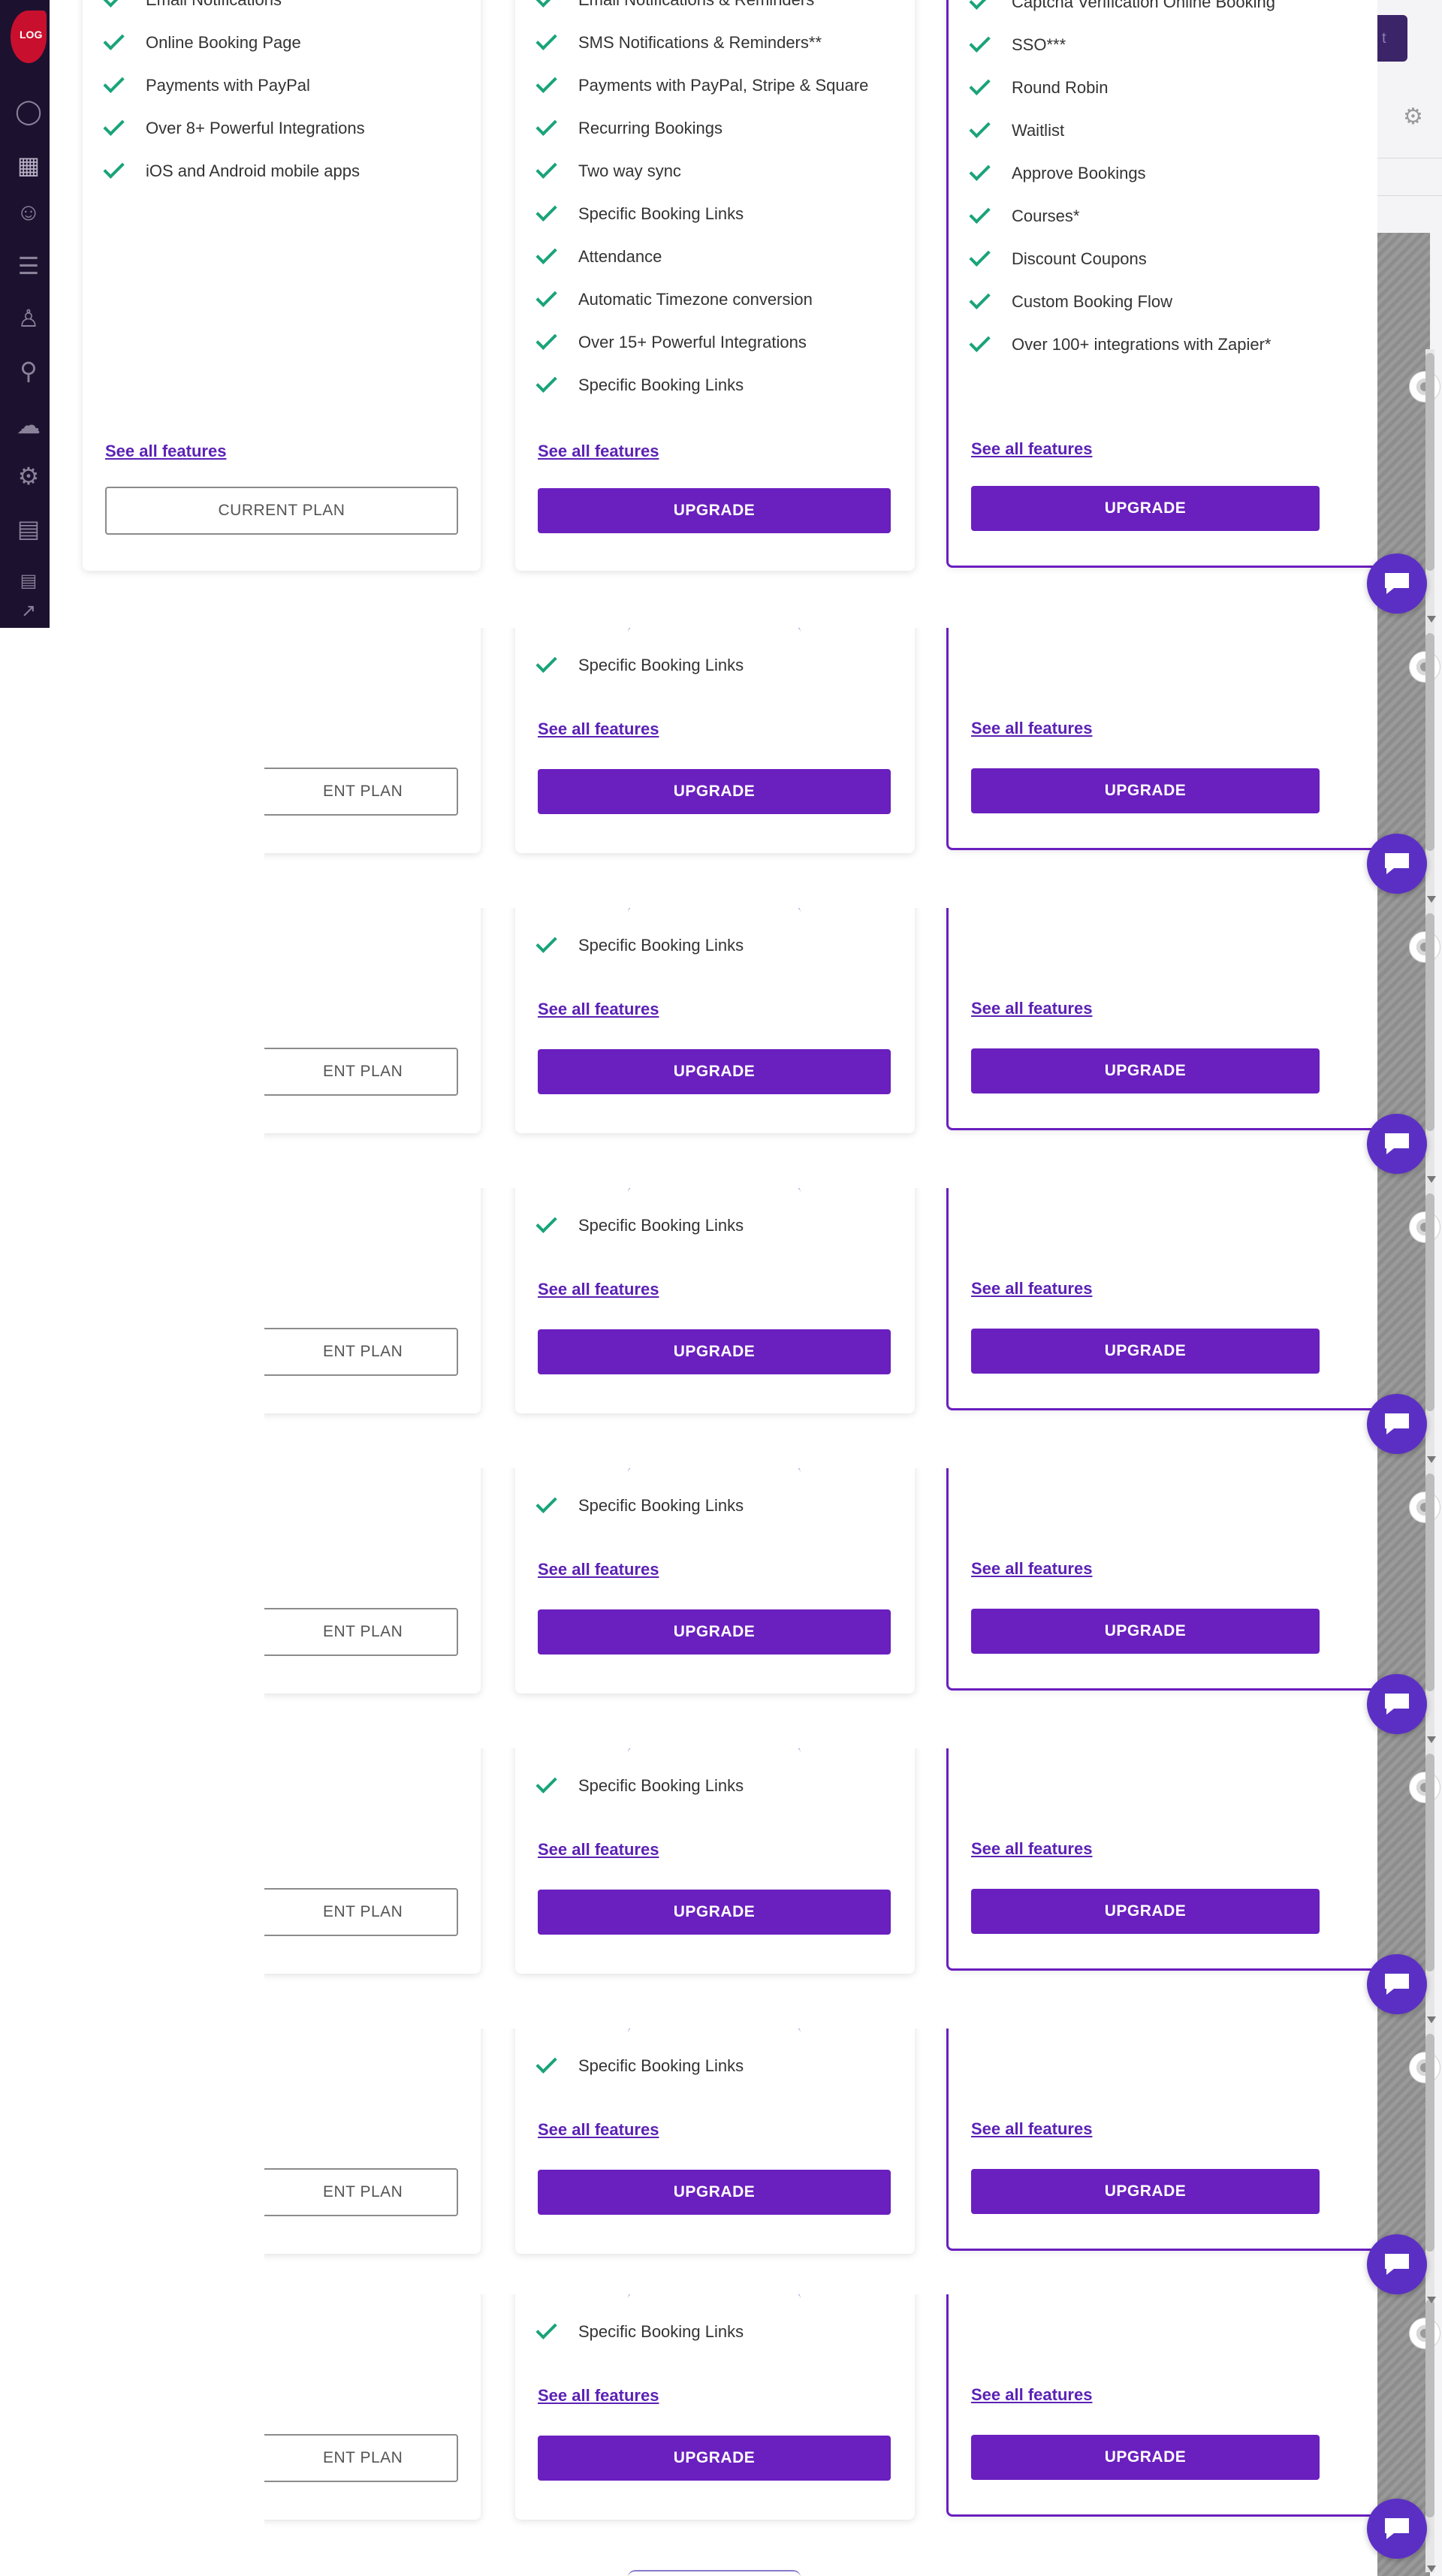  Describe the element at coordinates (1410, 195) in the screenshot. I see `divider` at that location.